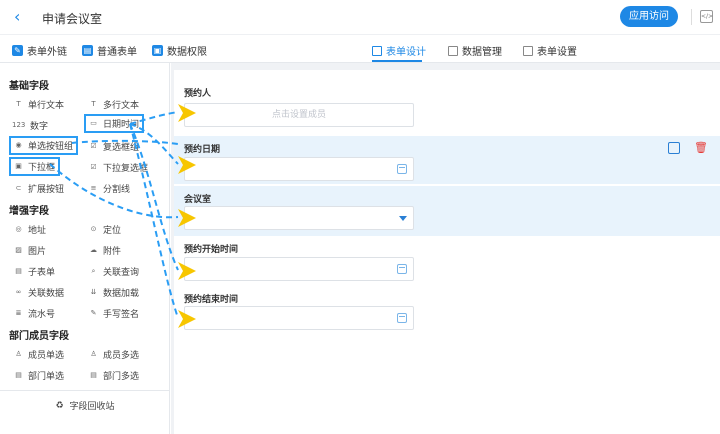 The width and height of the screenshot is (720, 434). Describe the element at coordinates (126, 169) in the screenshot. I see `field-label: 下拉复选框` at that location.